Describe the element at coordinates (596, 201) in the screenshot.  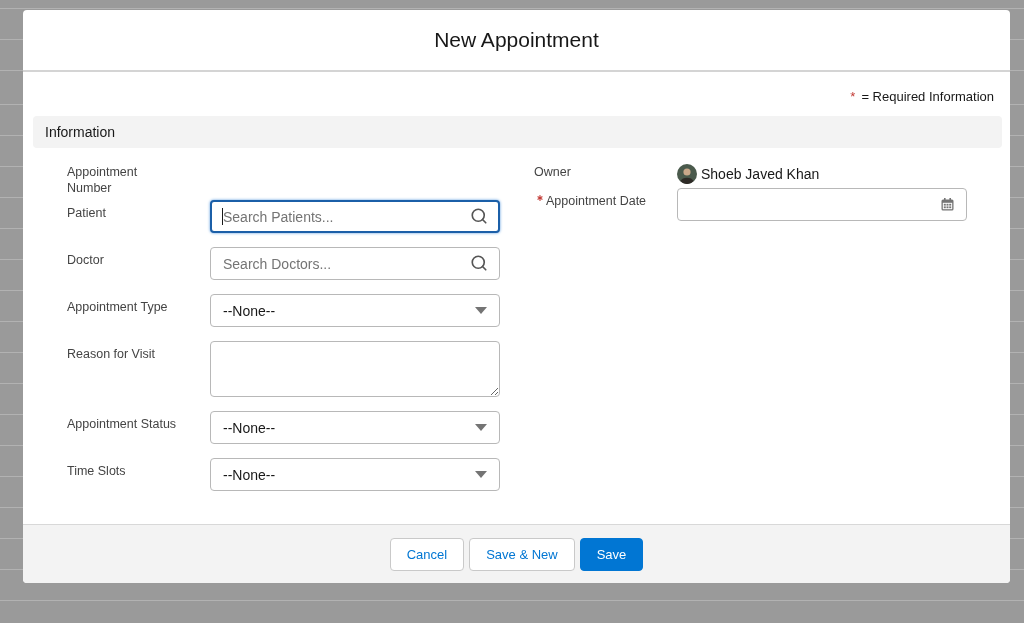
I see `field-label: Appointment Date` at that location.